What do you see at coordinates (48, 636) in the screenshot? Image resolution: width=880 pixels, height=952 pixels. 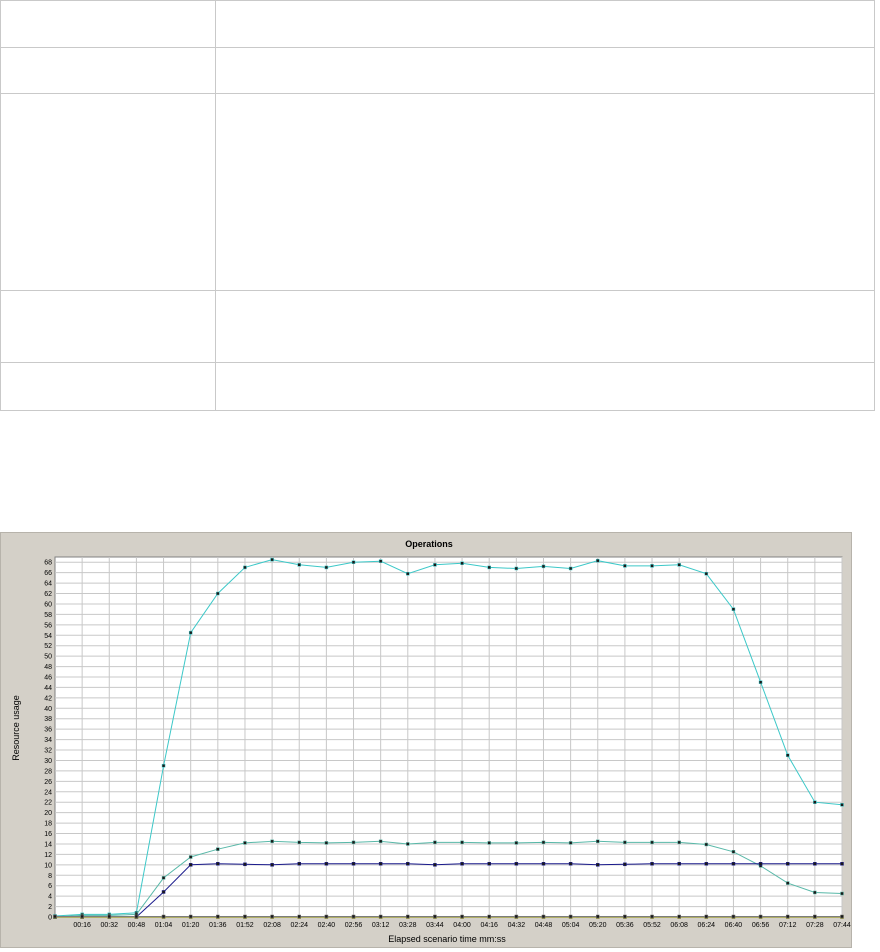 I see `y-tick-label: 54` at bounding box center [48, 636].